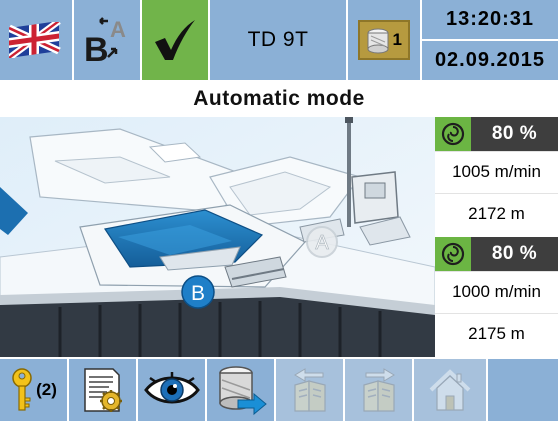 The image size is (558, 421). I want to click on length-row-b: 2175 m, so click(496, 333).